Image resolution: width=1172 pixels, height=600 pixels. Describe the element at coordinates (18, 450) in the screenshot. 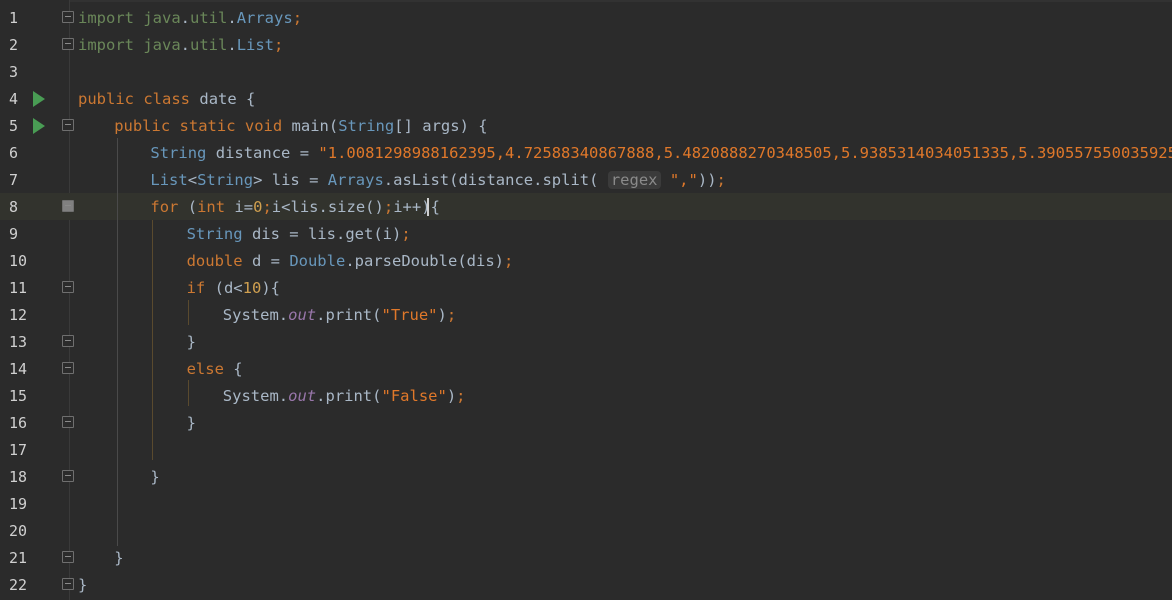

I see `line-number: 17` at that location.